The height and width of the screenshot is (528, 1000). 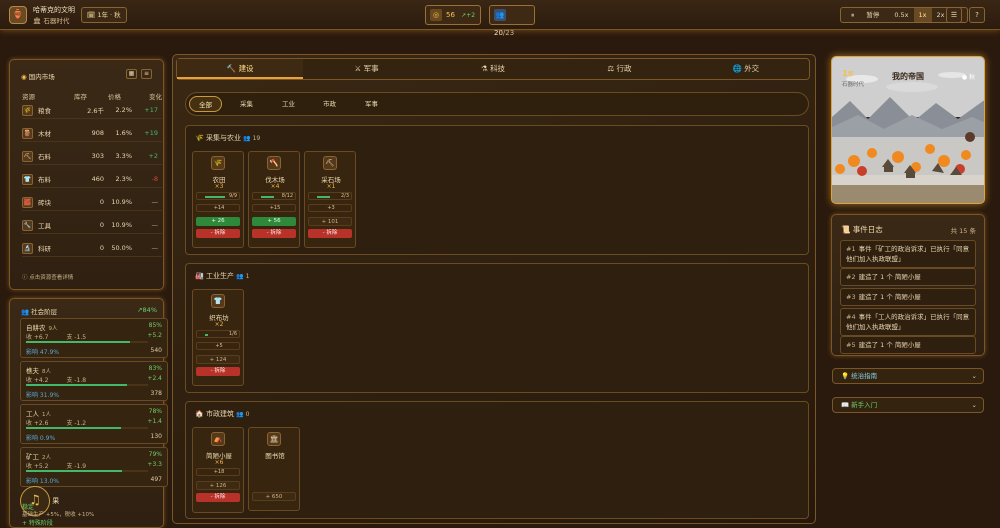 I want to click on market-row: 🔬 科研 0 50.0% —, so click(x=92, y=248).